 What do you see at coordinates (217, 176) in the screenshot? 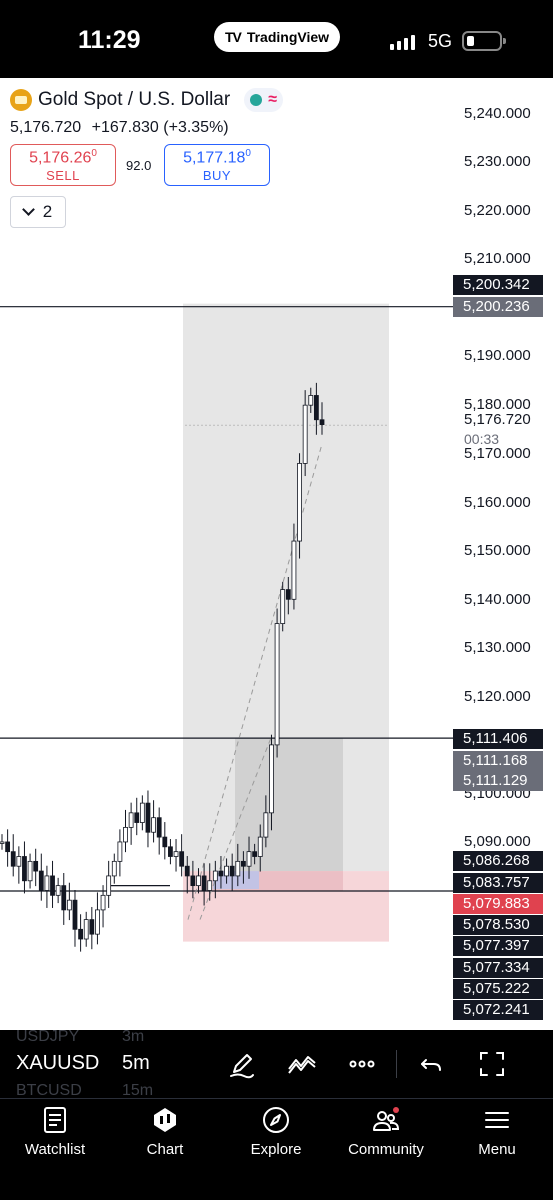
I see `buy-label: BUY` at bounding box center [217, 176].